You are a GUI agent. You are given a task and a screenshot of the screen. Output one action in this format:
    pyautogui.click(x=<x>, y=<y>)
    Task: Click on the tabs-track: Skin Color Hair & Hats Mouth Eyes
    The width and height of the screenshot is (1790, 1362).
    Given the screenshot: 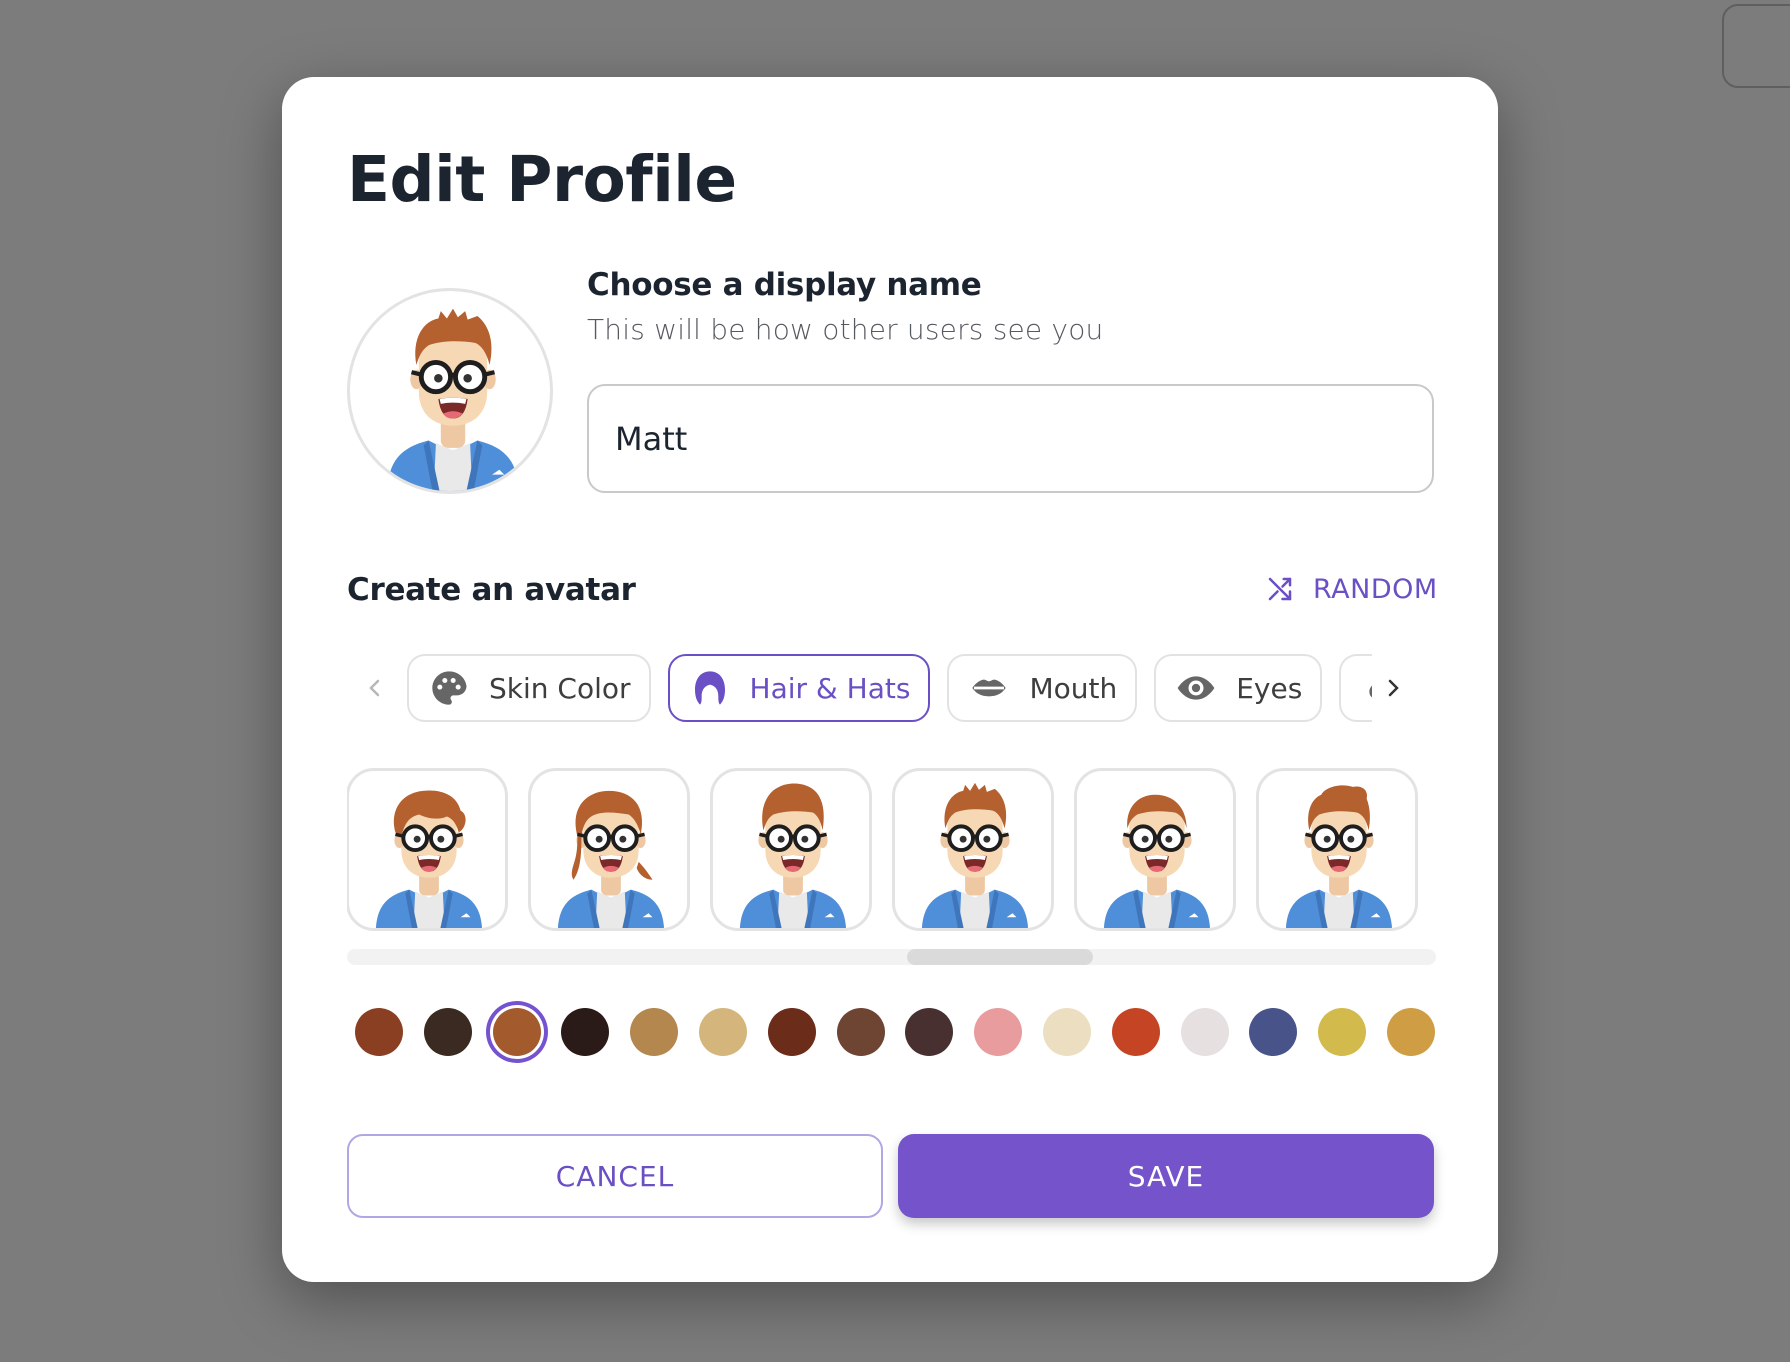 What is the action you would take?
    pyautogui.click(x=889, y=688)
    